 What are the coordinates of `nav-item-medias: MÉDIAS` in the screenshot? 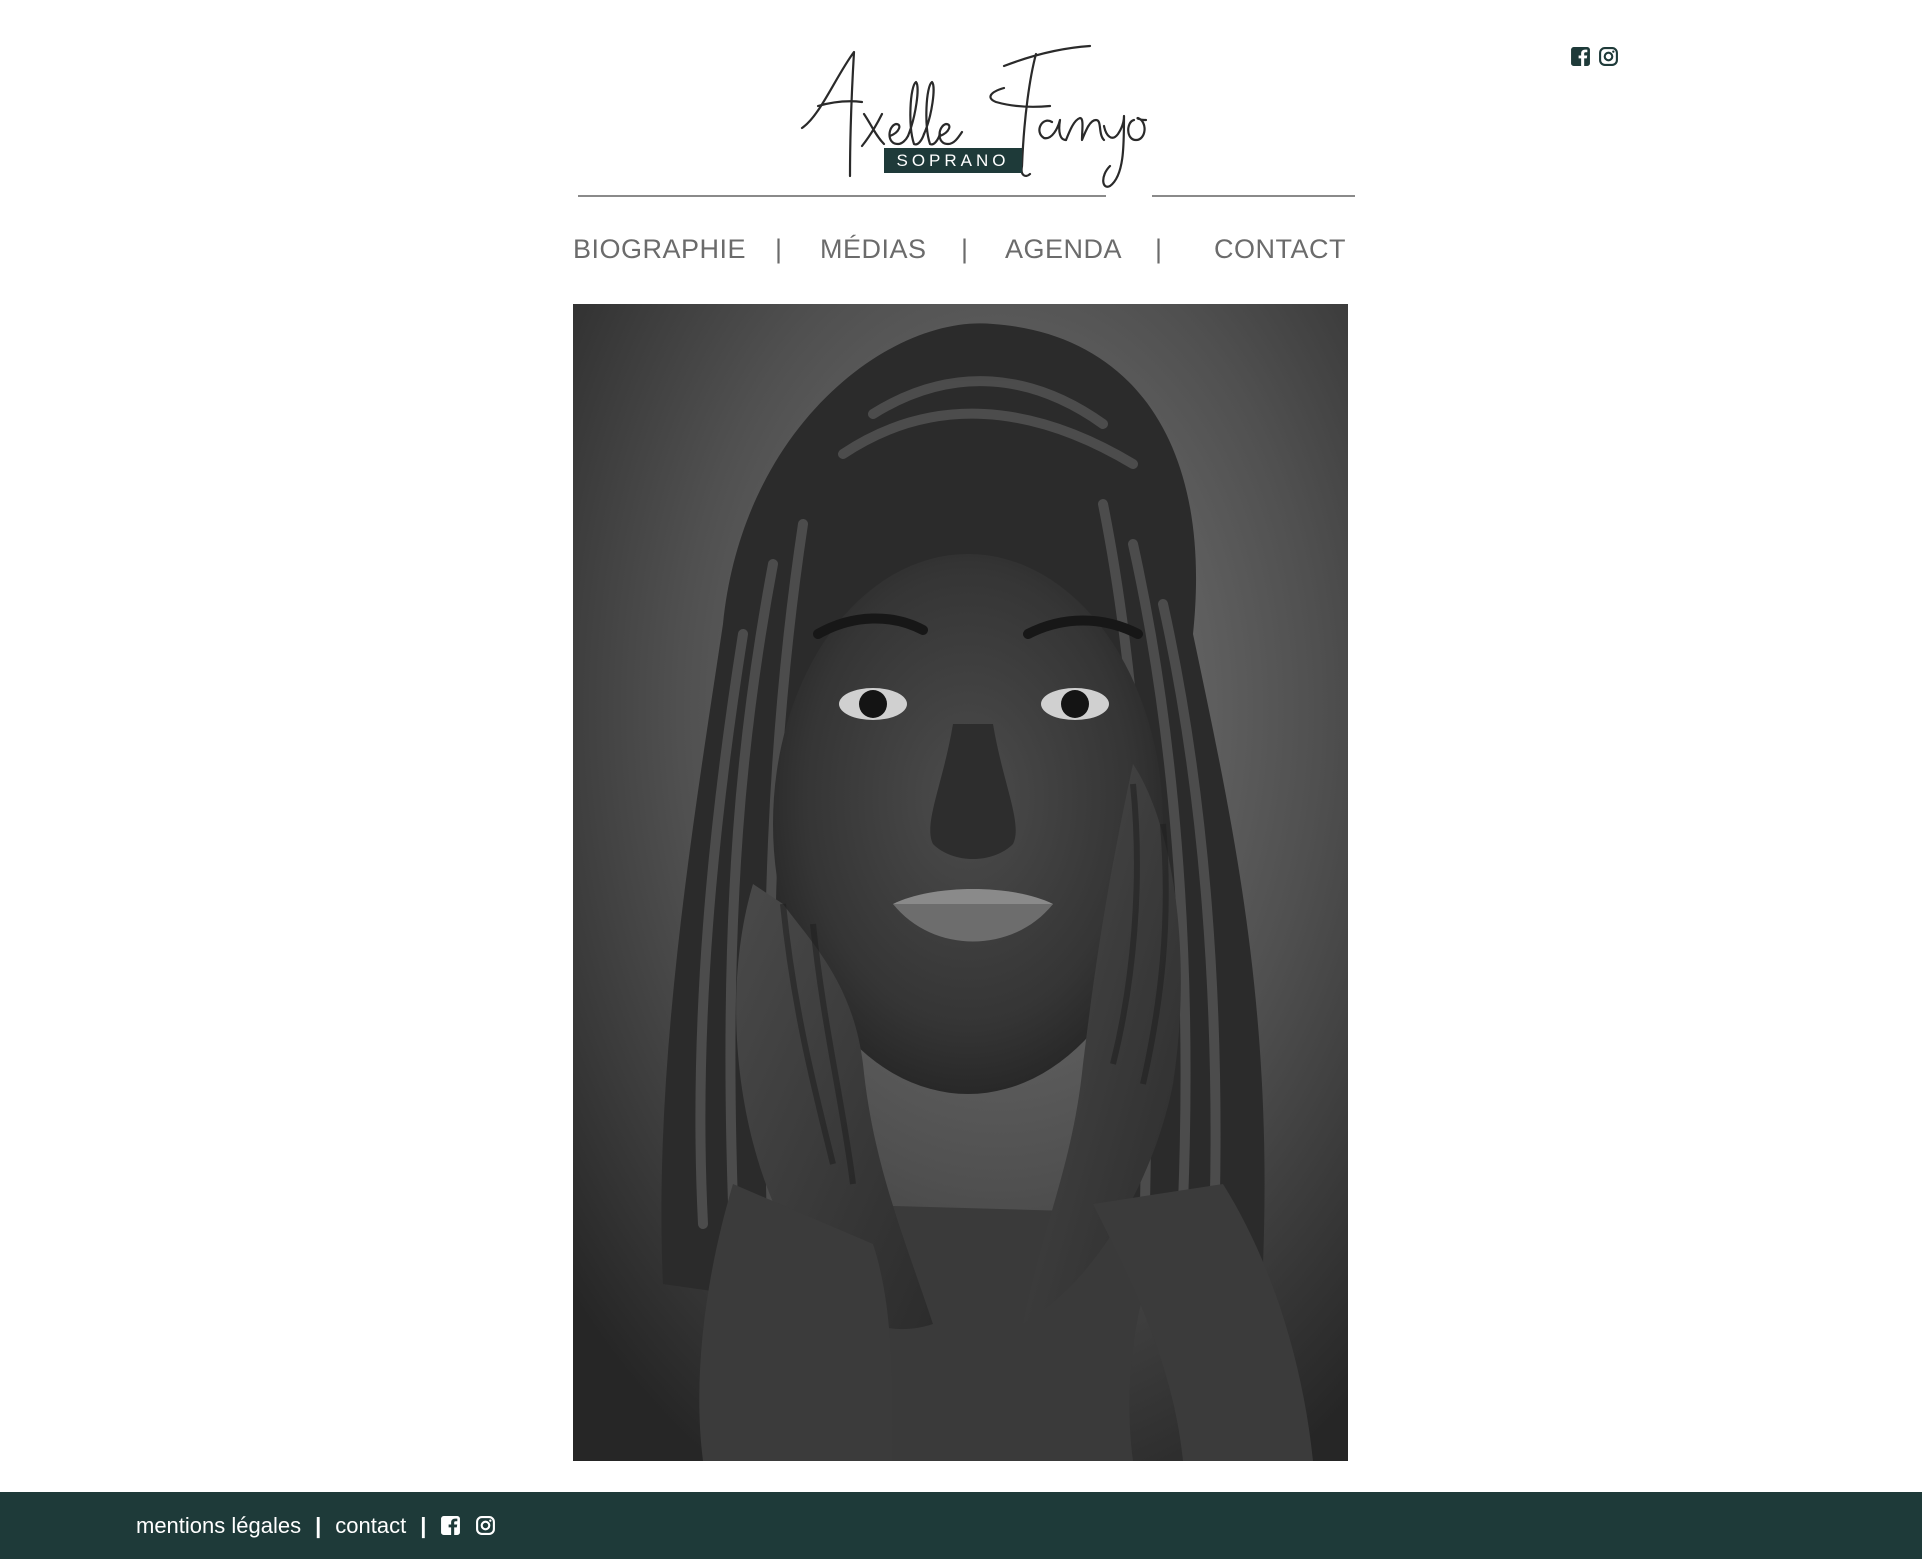 It's located at (873, 249).